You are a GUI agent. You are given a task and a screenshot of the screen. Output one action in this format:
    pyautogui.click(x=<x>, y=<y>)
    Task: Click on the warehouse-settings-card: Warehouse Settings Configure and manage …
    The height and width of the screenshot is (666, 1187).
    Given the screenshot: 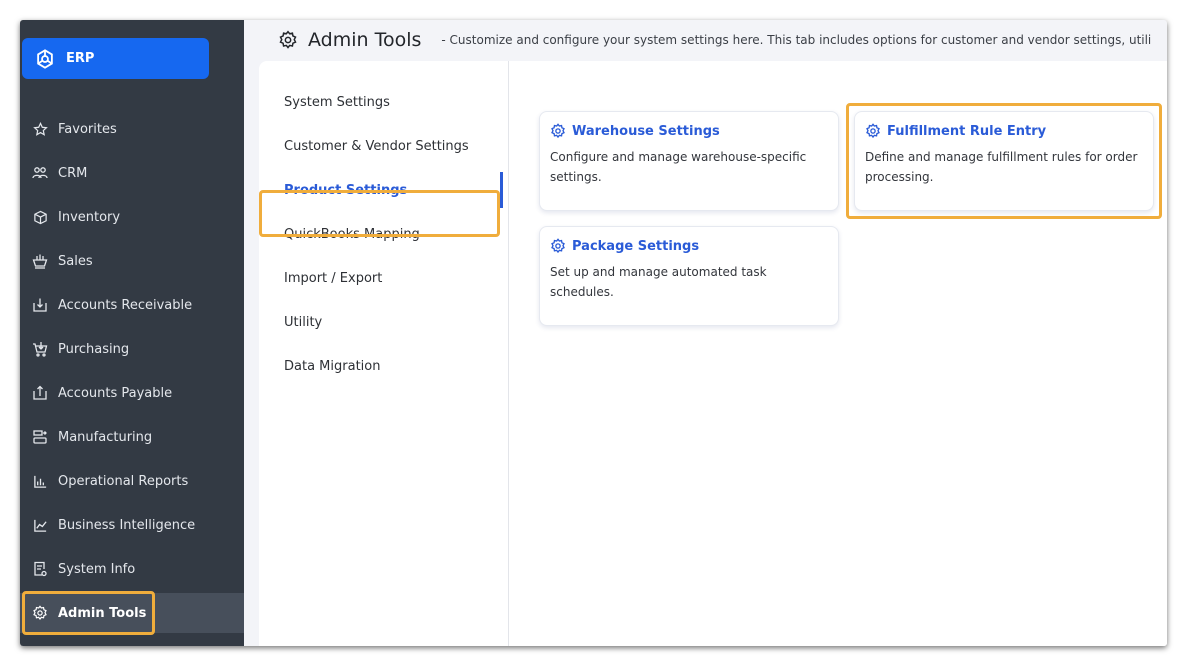 What is the action you would take?
    pyautogui.click(x=689, y=161)
    